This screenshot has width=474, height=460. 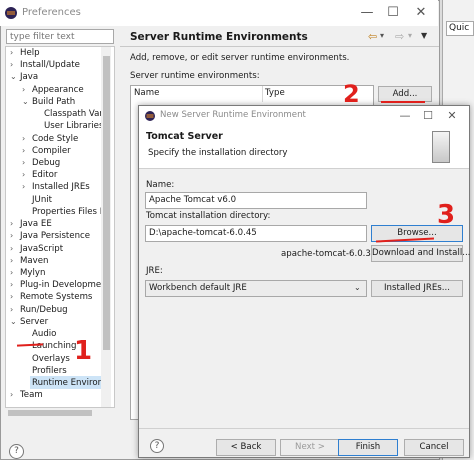 I want to click on tree-scroll-thumb, so click(x=106, y=203).